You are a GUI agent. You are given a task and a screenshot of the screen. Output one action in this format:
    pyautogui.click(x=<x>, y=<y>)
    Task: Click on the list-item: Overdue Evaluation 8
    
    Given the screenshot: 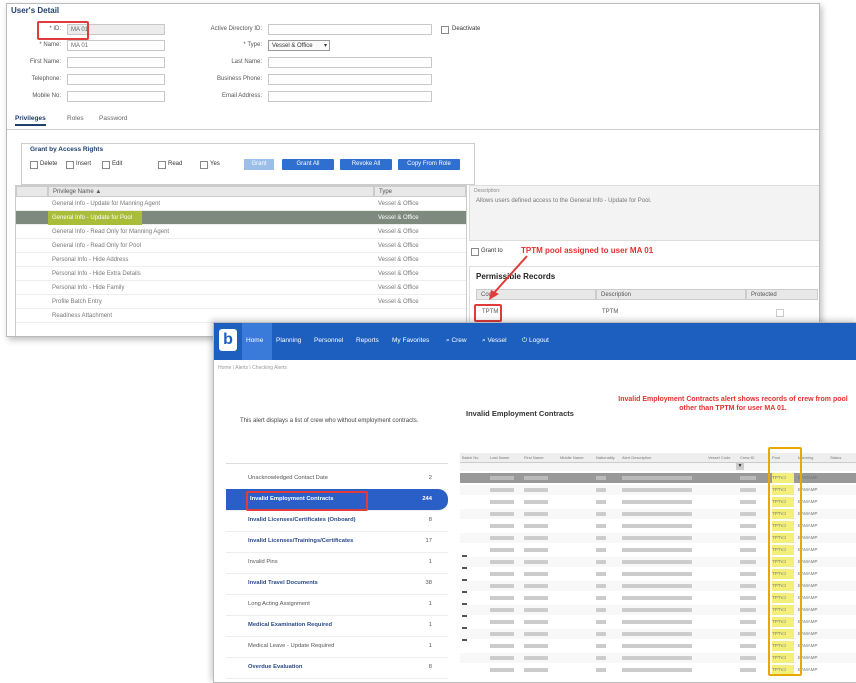 What is the action you would take?
    pyautogui.click(x=337, y=668)
    